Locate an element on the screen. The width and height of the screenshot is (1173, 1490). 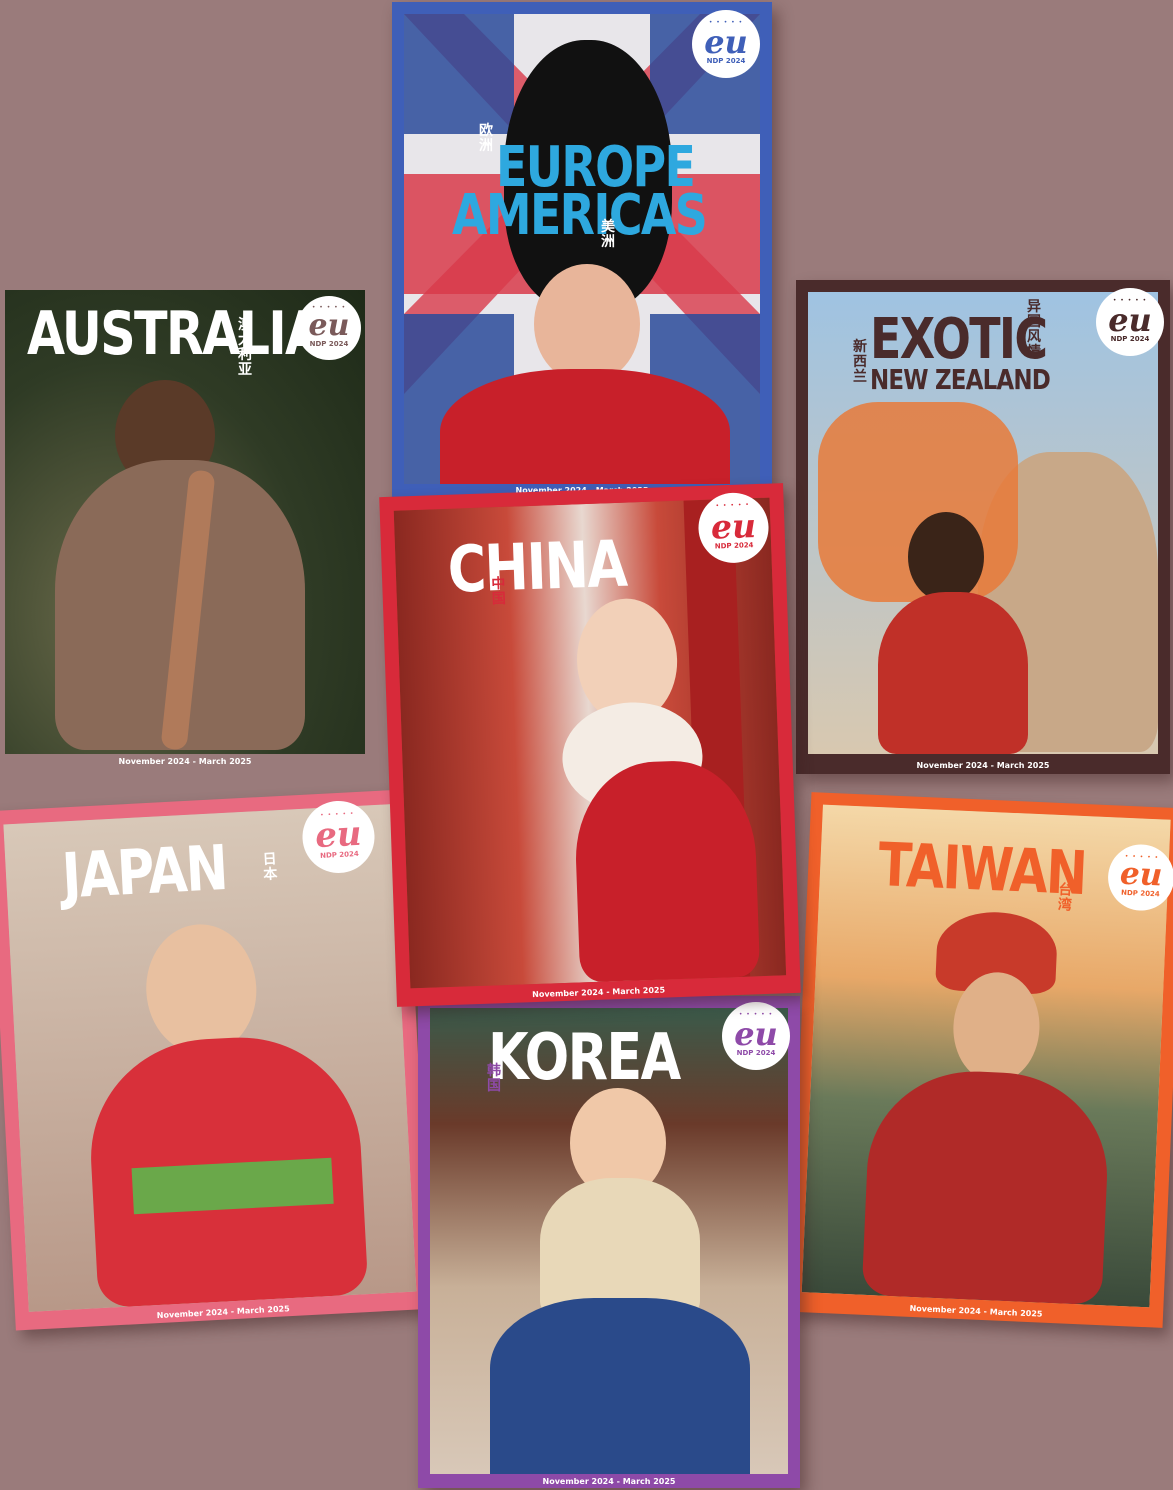
americas-title: AMERICAS is located at coordinates (580, 215).